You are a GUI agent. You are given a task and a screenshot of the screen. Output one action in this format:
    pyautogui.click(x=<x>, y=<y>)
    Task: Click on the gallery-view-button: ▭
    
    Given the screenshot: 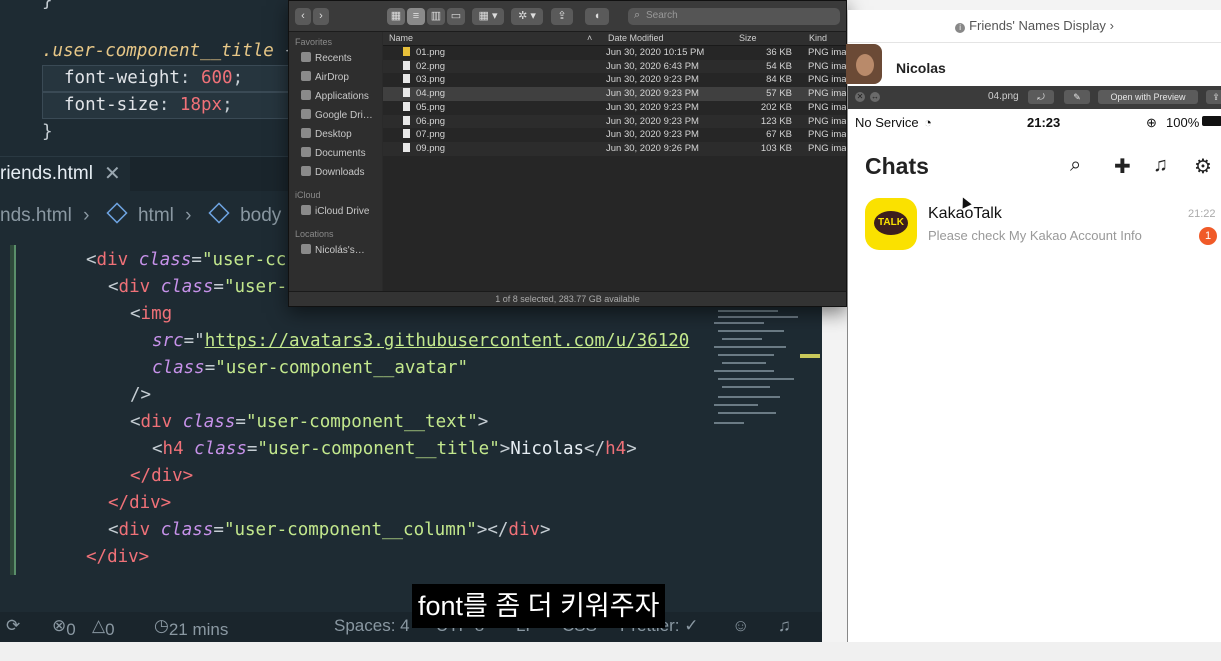 What is the action you would take?
    pyautogui.click(x=456, y=16)
    